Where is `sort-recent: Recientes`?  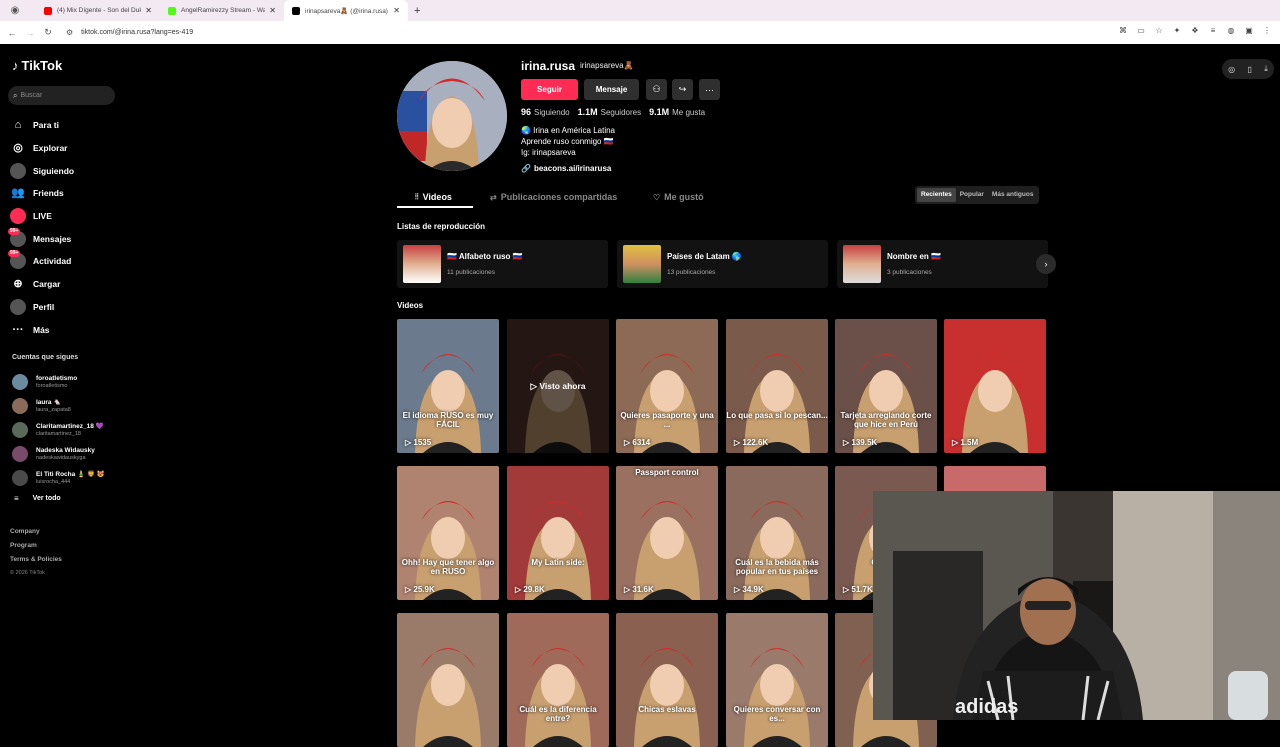
sort-recent: Recientes is located at coordinates (936, 195).